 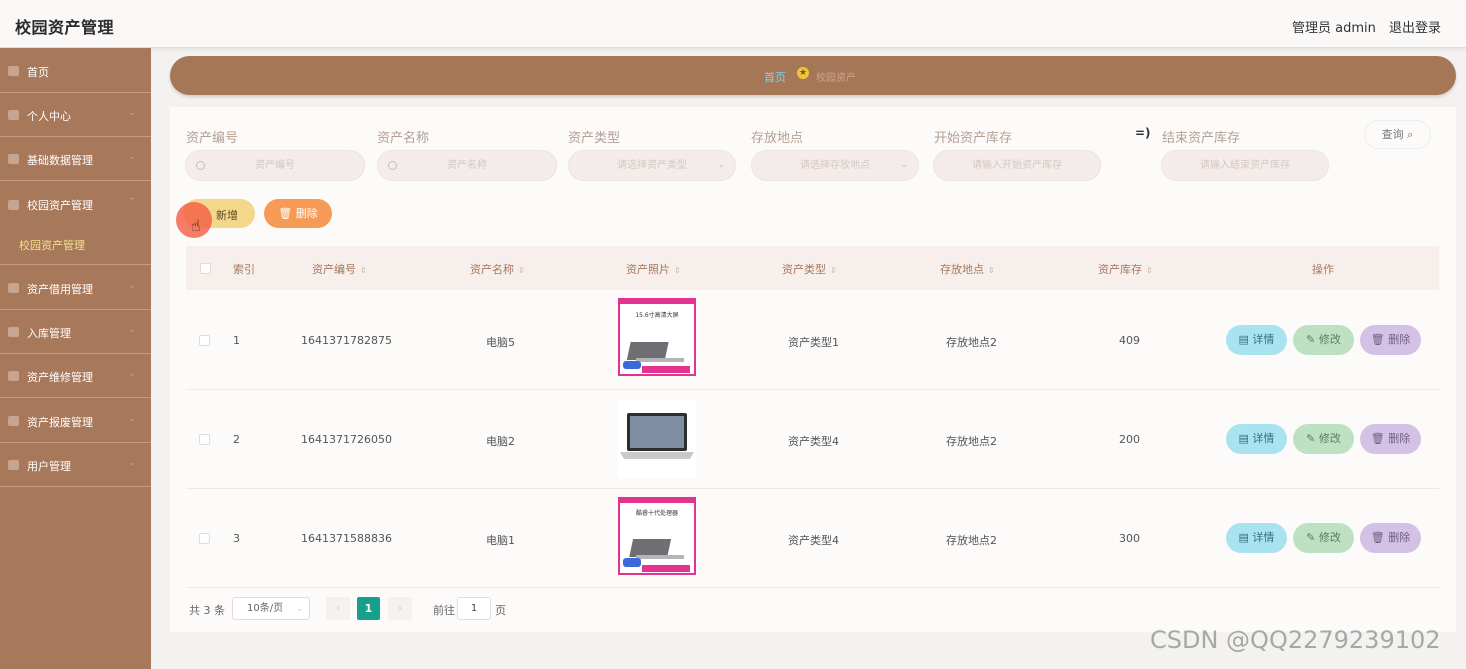 I want to click on app-title: 校园资产管理, so click(x=65, y=27).